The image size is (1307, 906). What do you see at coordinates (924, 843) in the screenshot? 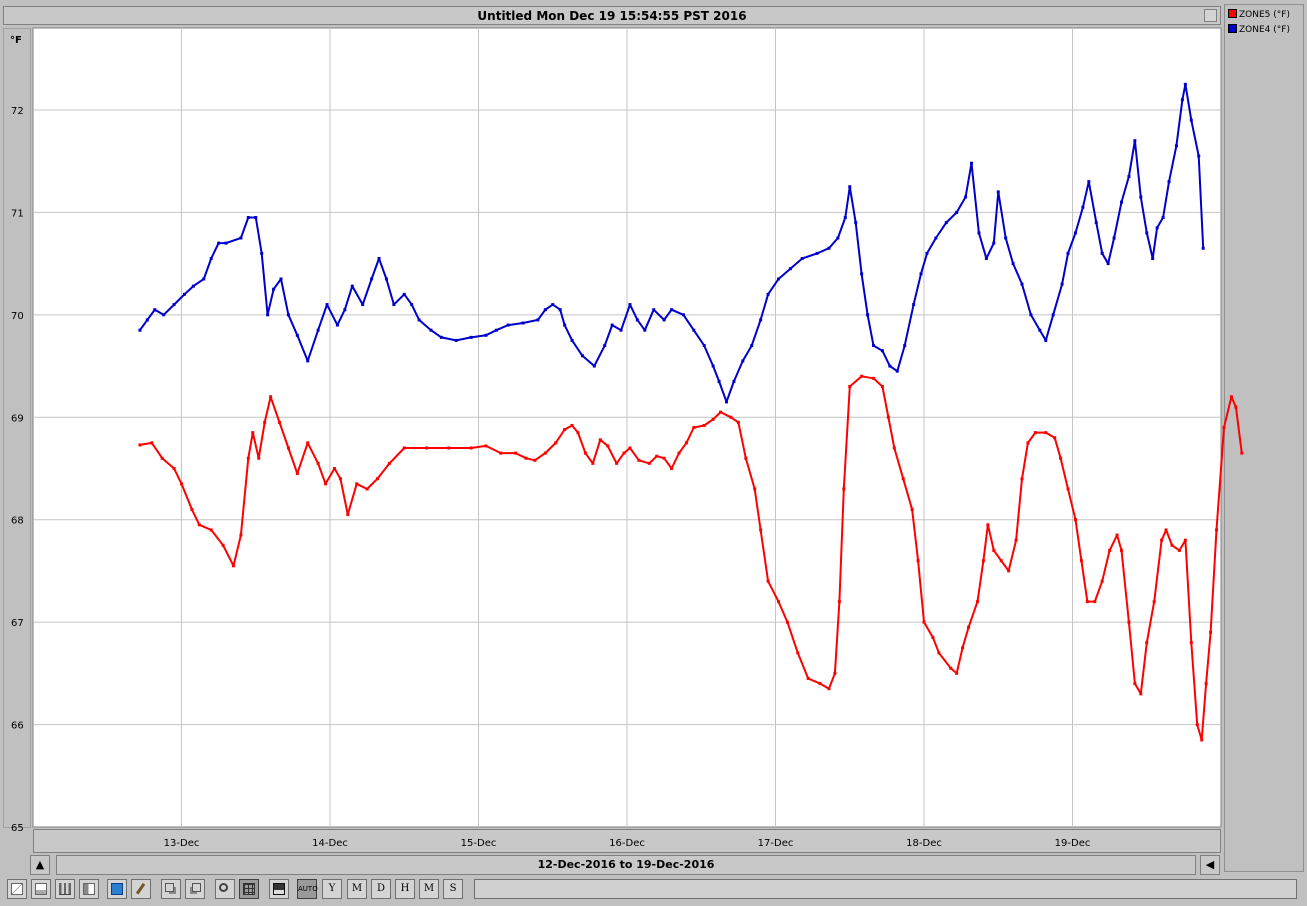
I see `x-tick-label: 18-Dec` at bounding box center [924, 843].